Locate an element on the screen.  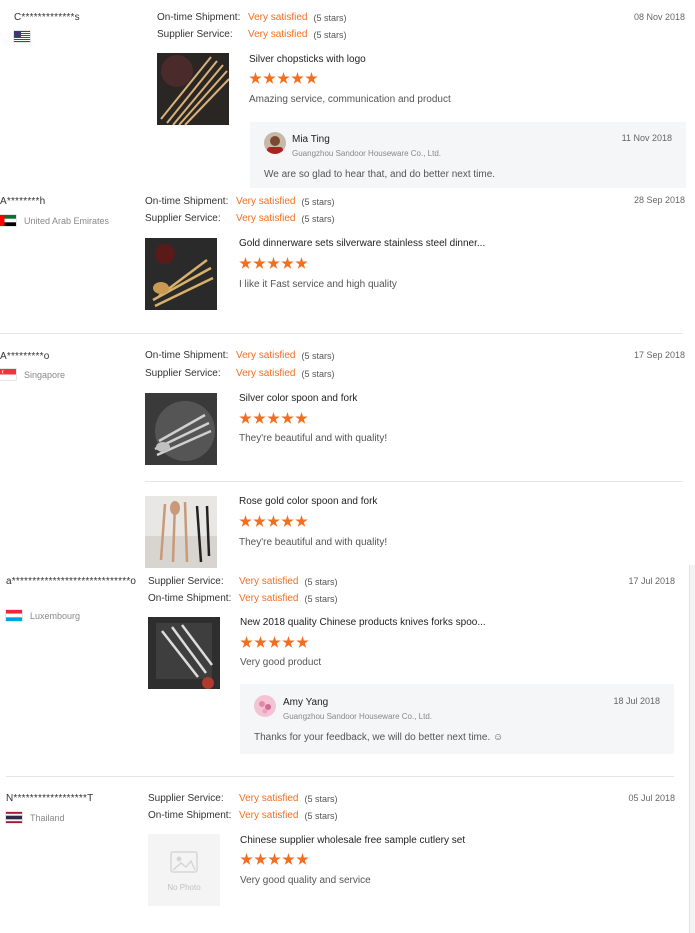
product-image-placeholder: No Photo is located at coordinates (184, 870).